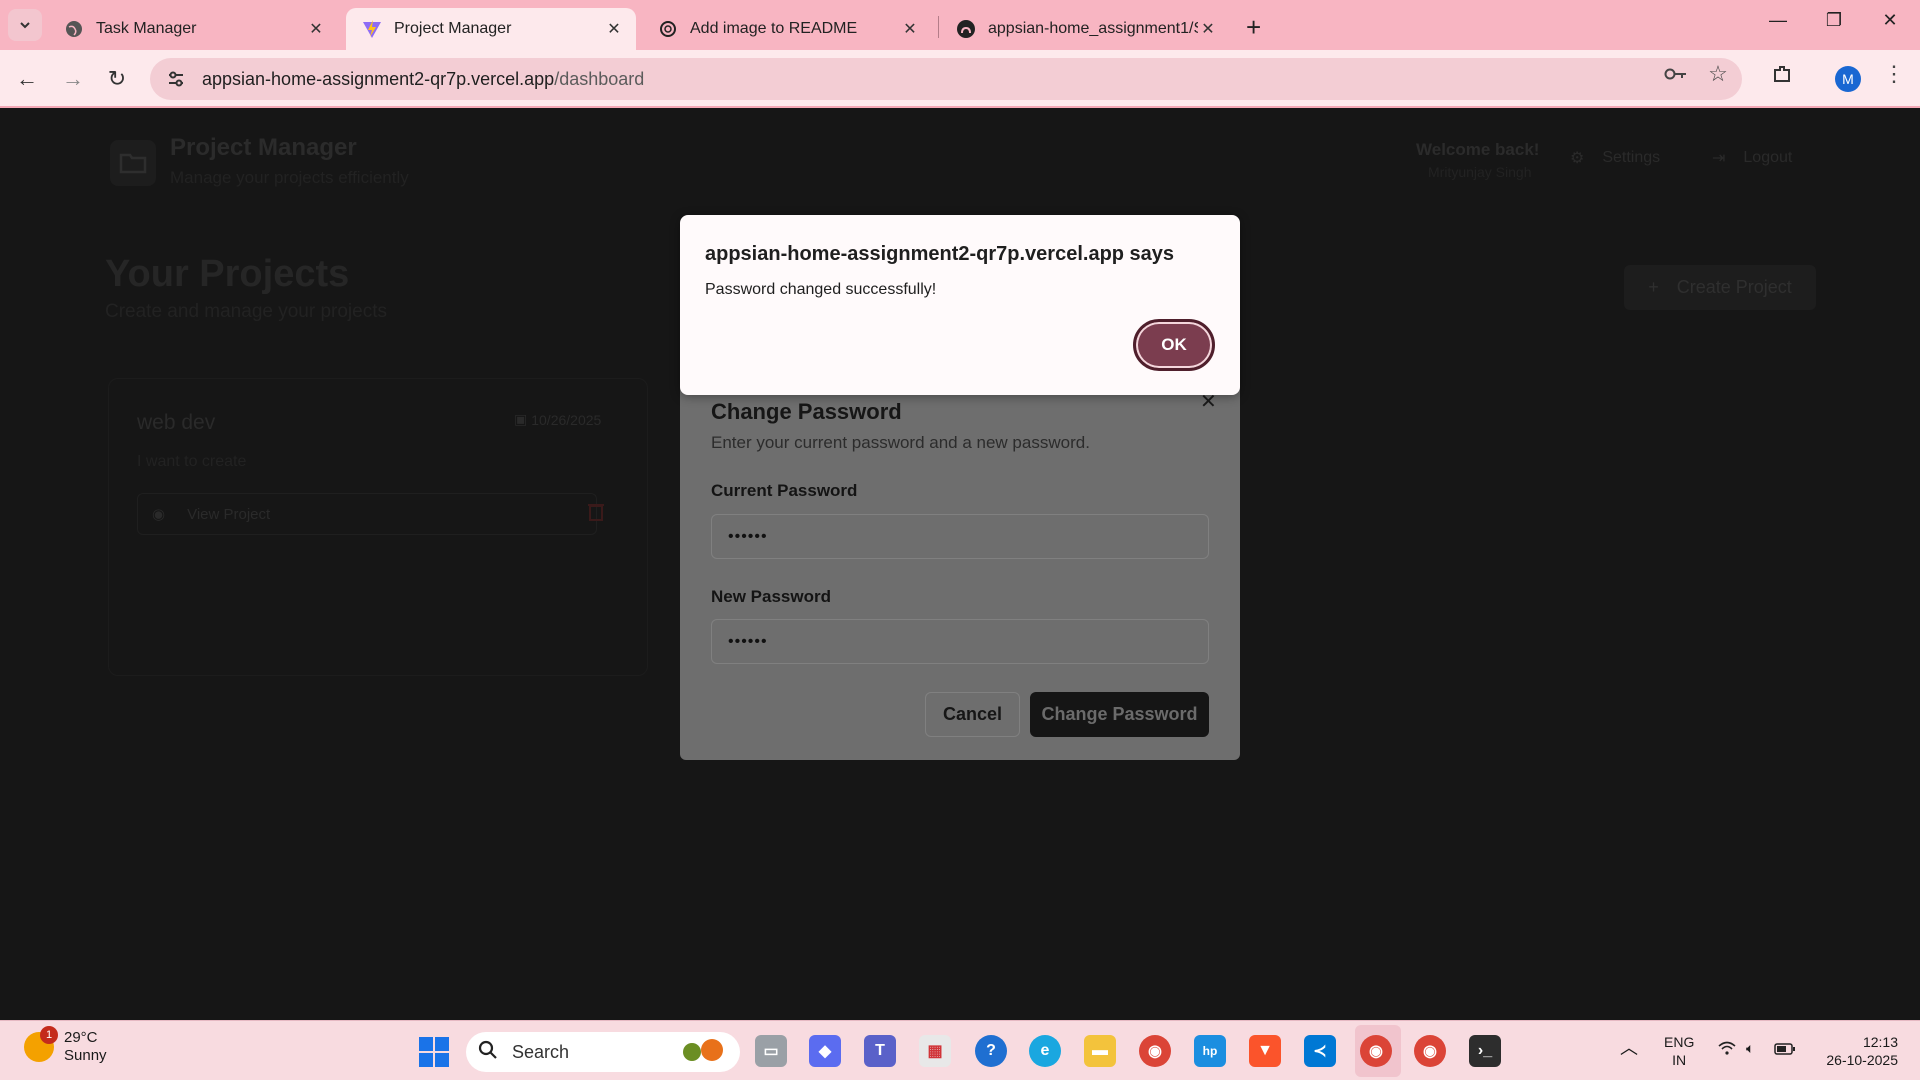 The width and height of the screenshot is (1920, 1080). I want to click on menu-kebab-icon: ⋮, so click(1894, 74).